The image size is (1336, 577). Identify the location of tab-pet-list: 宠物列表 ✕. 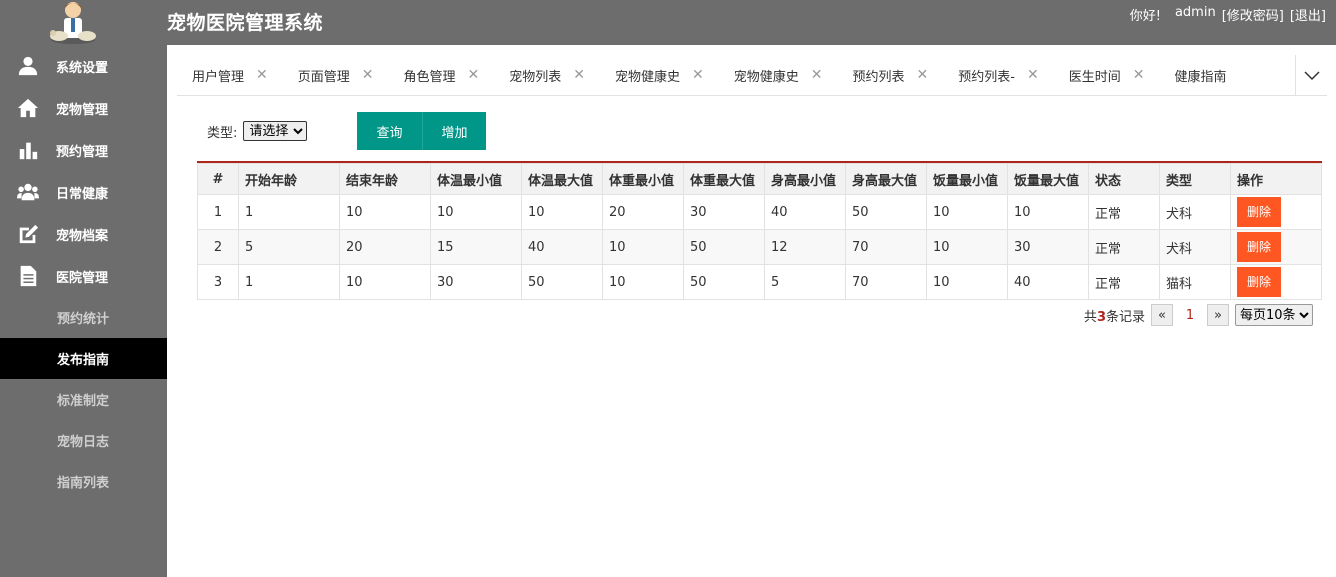
(547, 75).